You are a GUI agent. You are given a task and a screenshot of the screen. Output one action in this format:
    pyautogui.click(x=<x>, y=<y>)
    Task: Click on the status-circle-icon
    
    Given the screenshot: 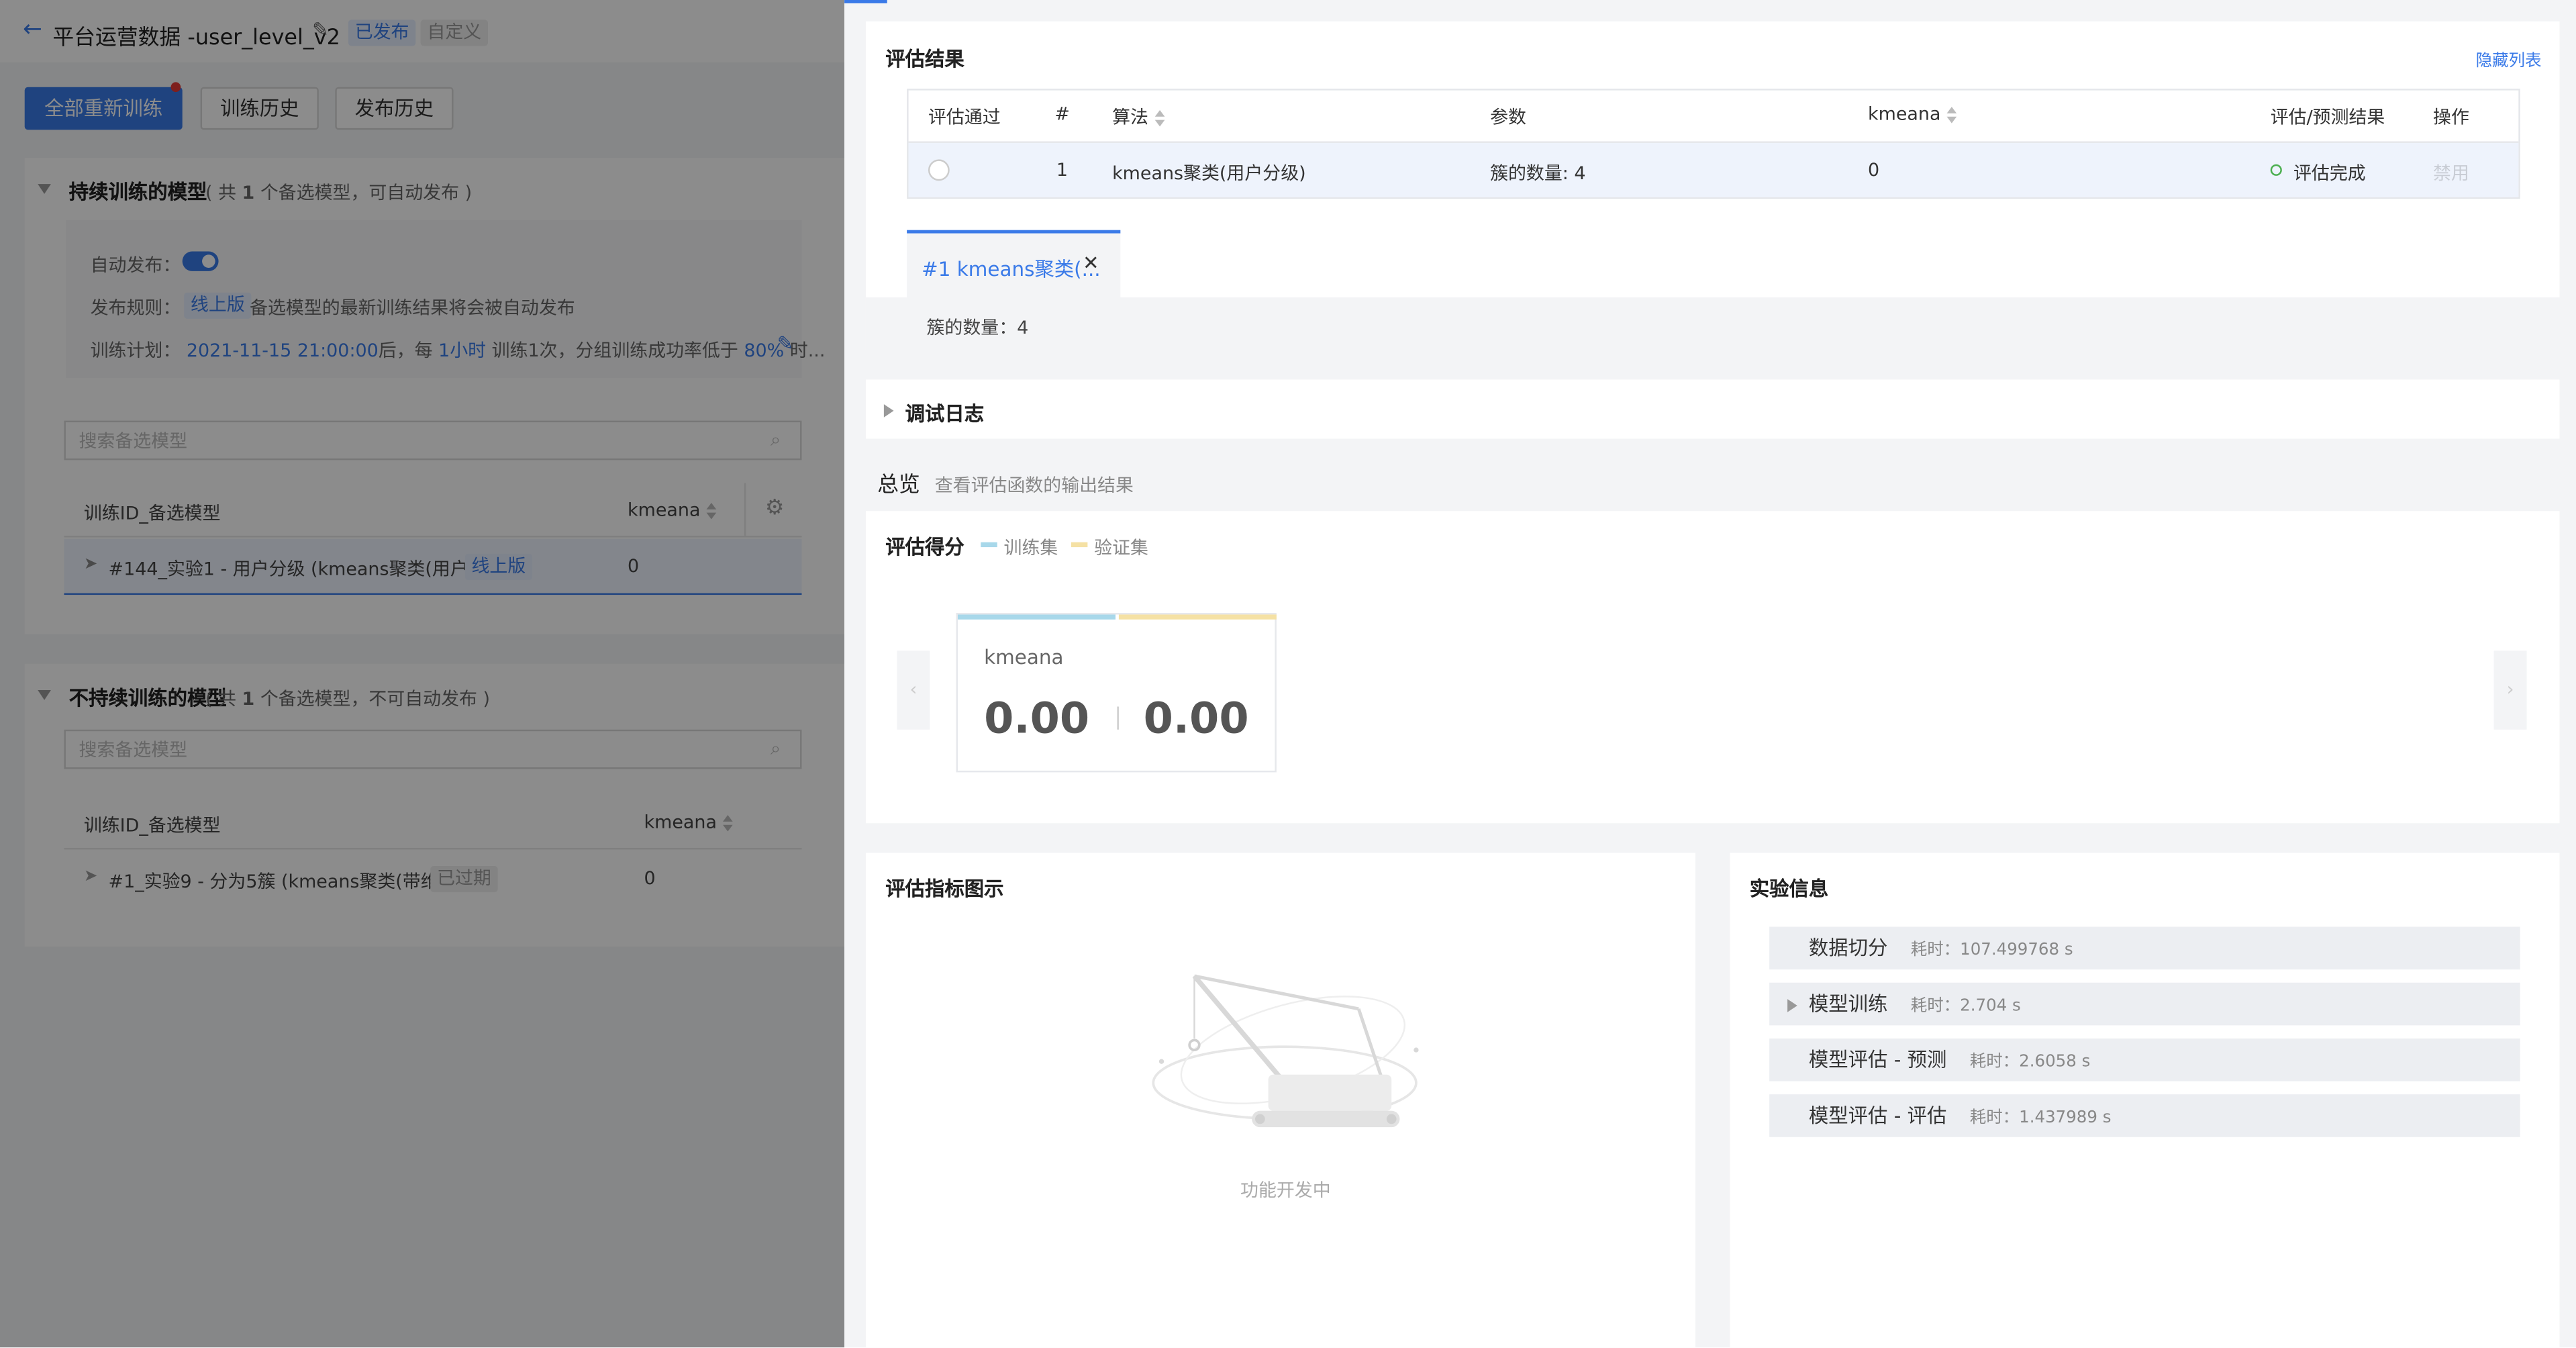 What is the action you would take?
    pyautogui.click(x=2276, y=170)
    